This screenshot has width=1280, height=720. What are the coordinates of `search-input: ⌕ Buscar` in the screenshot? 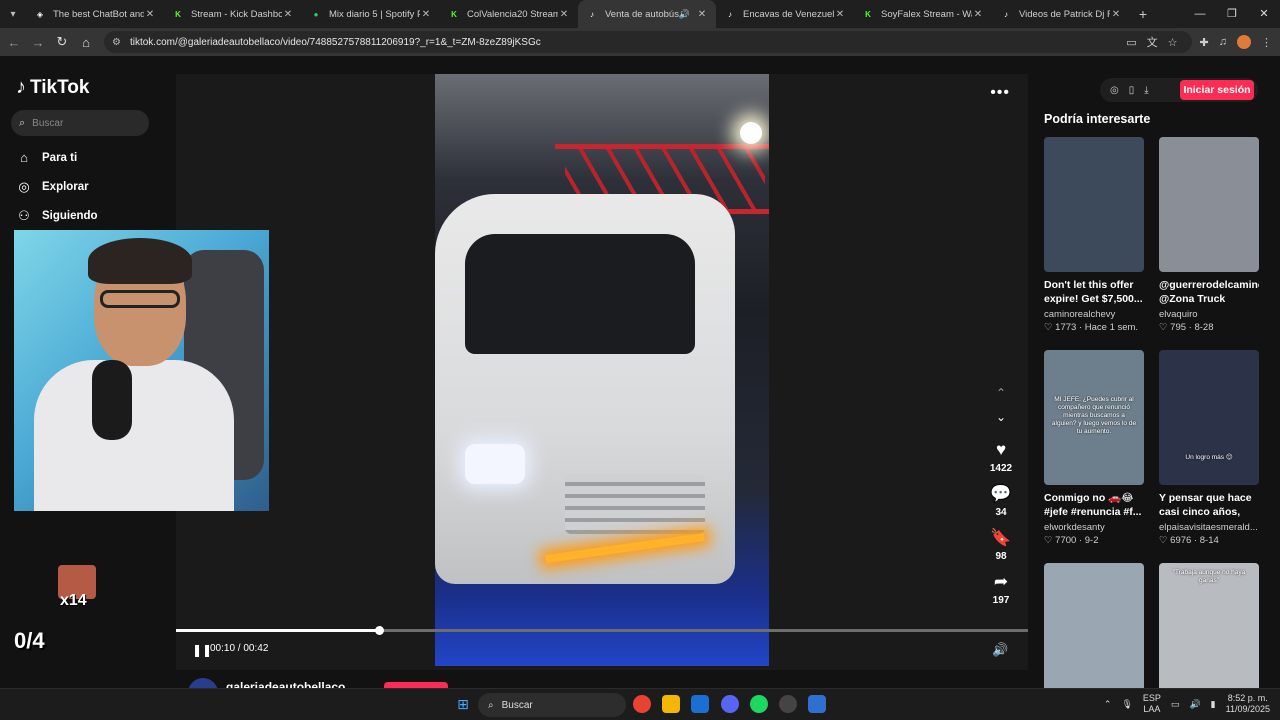 It's located at (80, 123).